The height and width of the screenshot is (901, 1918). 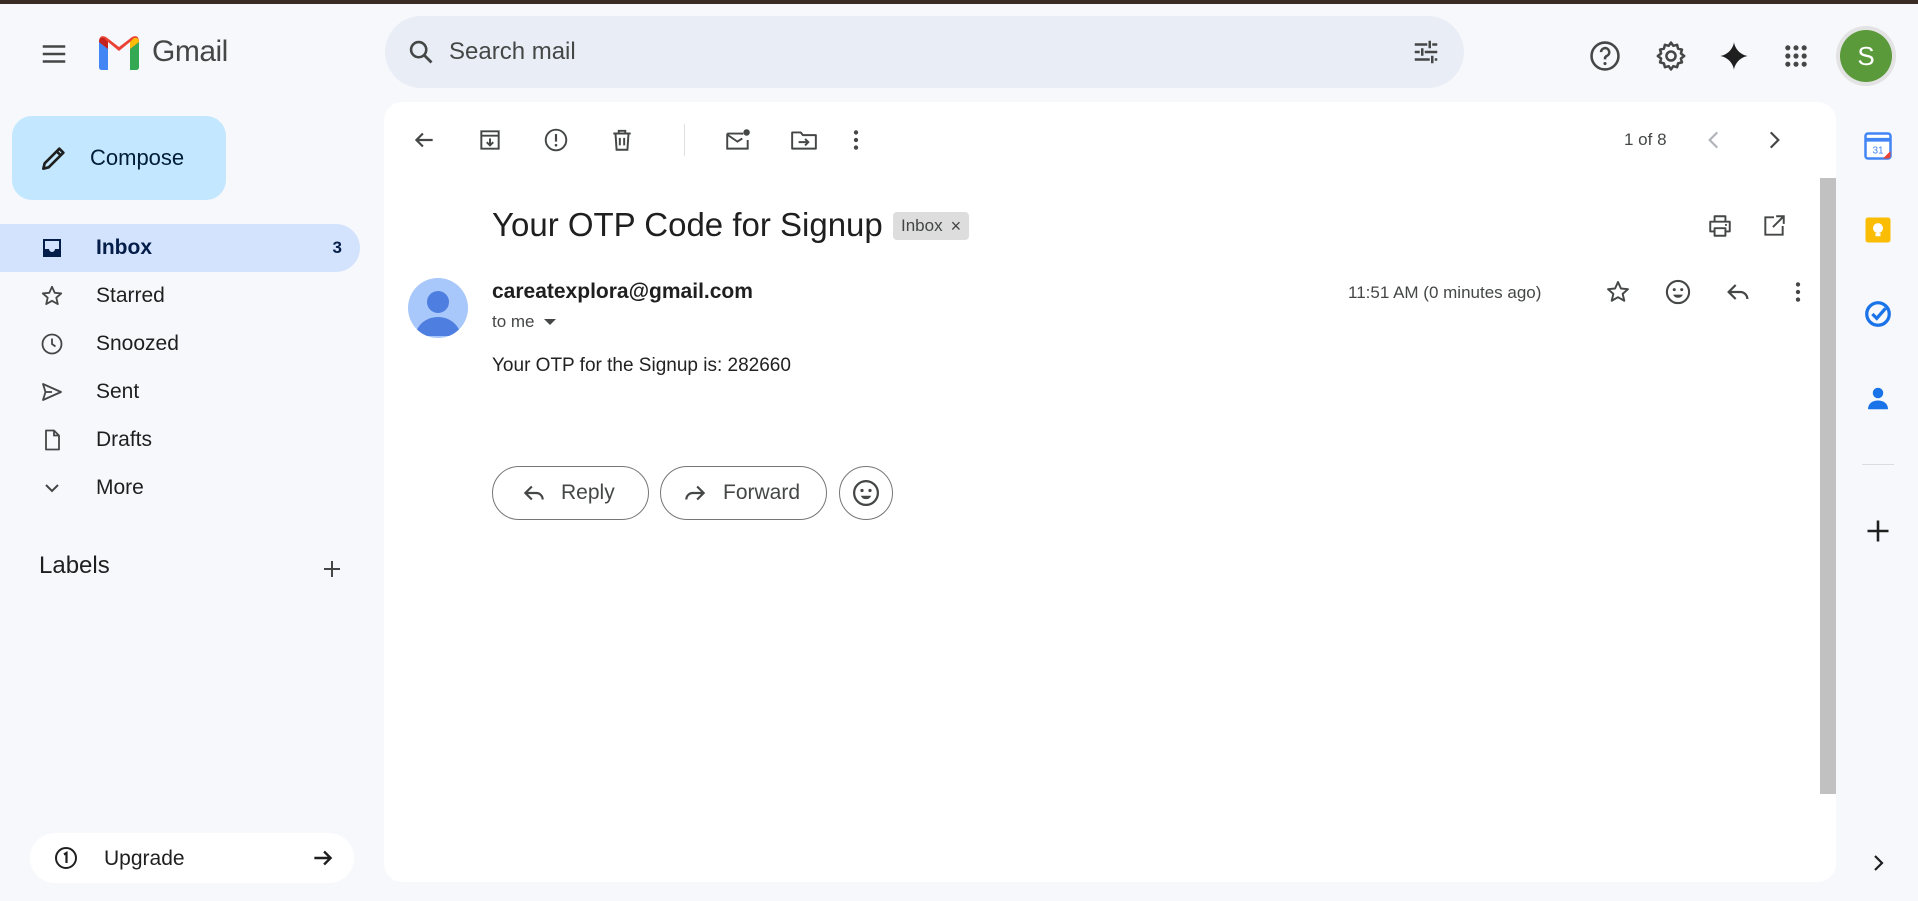 What do you see at coordinates (922, 225) in the screenshot?
I see `label-chip-text: Inbox` at bounding box center [922, 225].